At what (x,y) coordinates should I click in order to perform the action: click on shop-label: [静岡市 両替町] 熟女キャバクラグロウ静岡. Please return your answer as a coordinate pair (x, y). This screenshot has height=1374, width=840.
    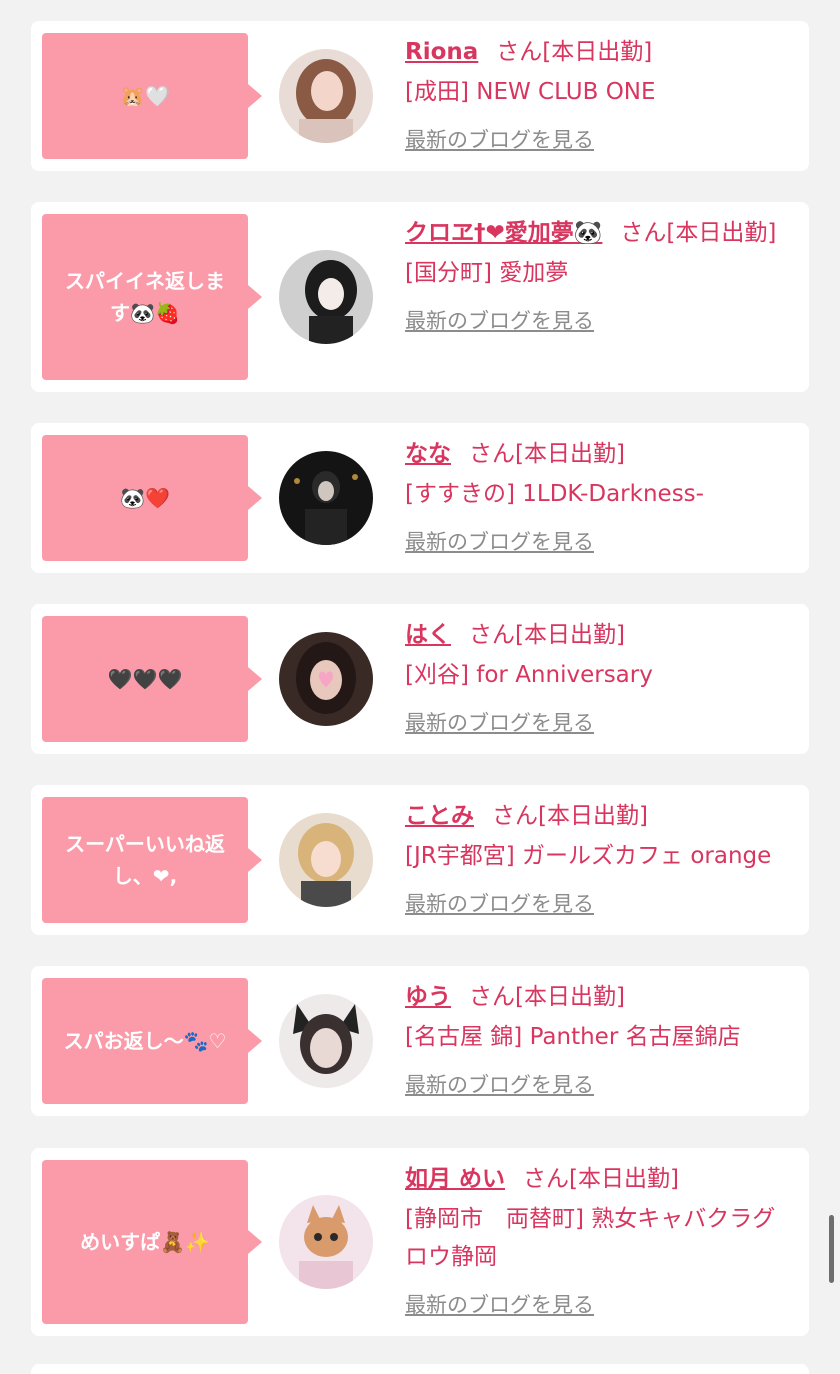
    Looking at the image, I should click on (590, 1238).